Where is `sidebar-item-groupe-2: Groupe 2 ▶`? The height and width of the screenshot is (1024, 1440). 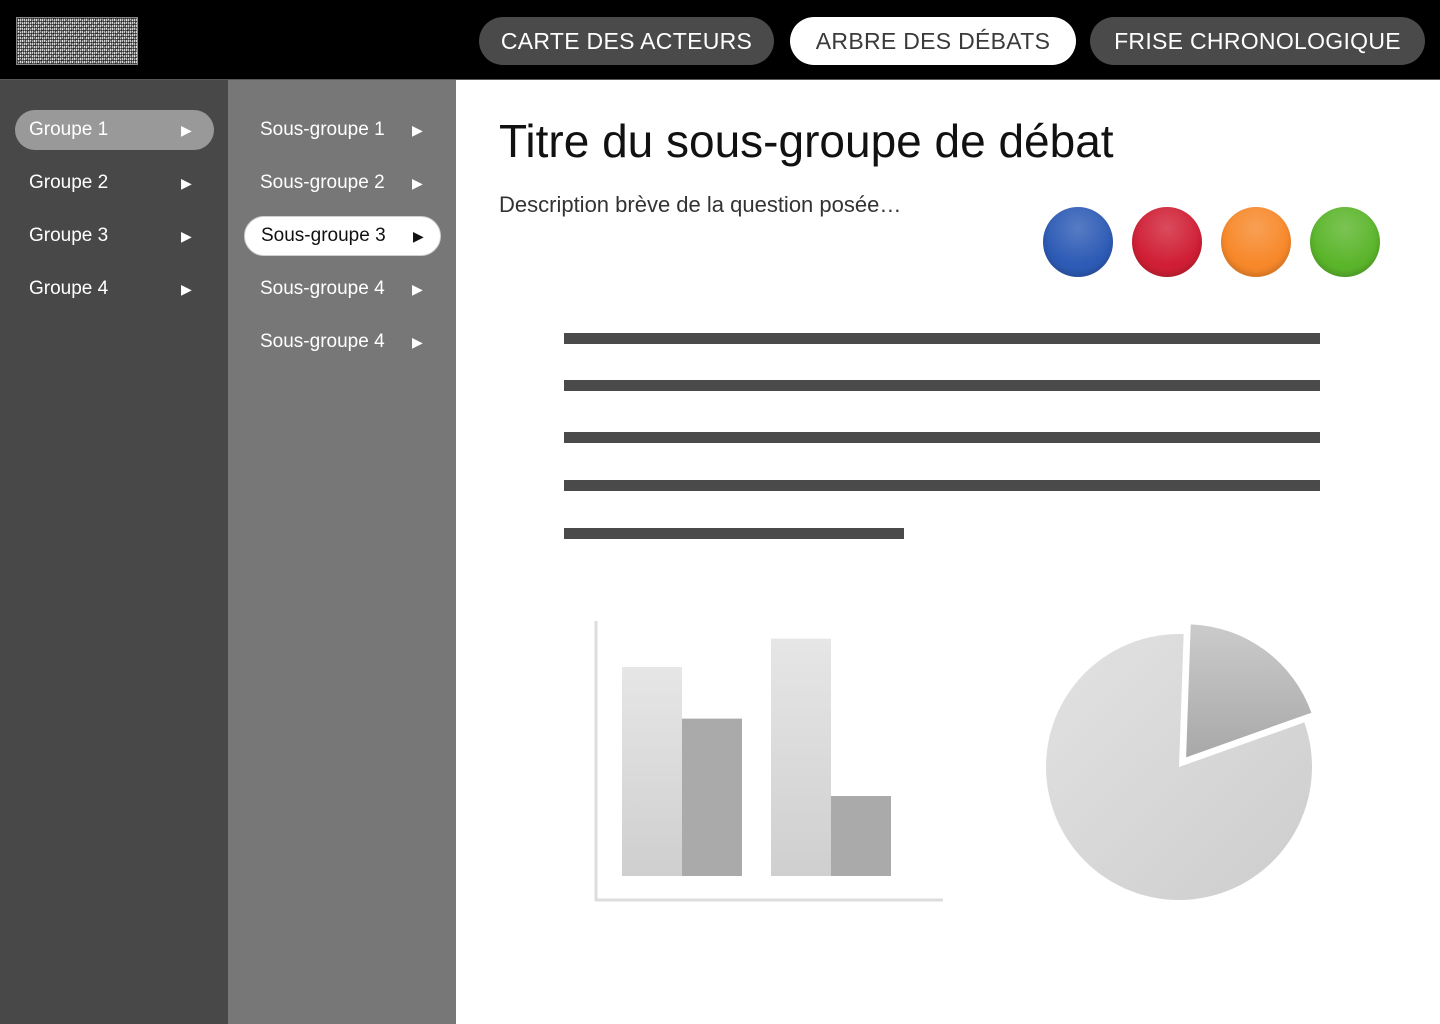
sidebar-item-groupe-2: Groupe 2 ▶ is located at coordinates (114, 183).